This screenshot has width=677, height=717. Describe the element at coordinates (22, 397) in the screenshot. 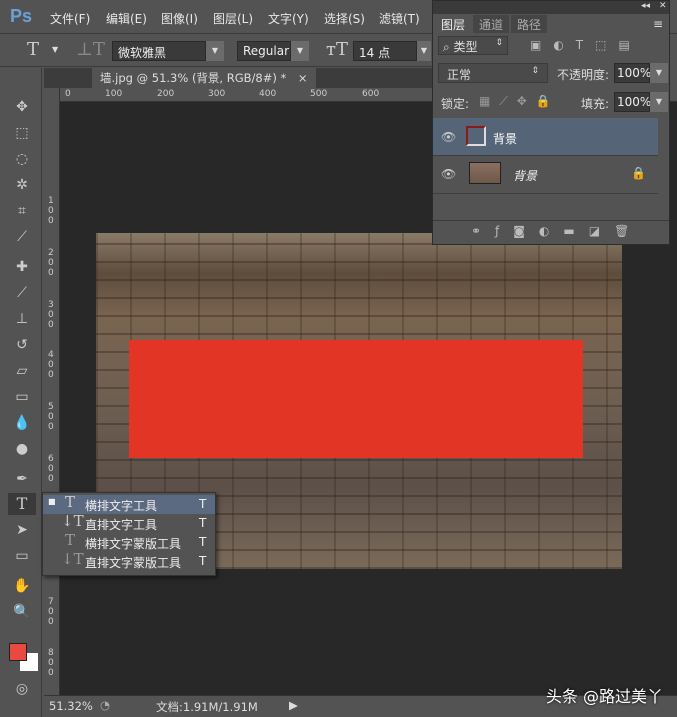

I see `gradient-tool-icon: ▭` at that location.